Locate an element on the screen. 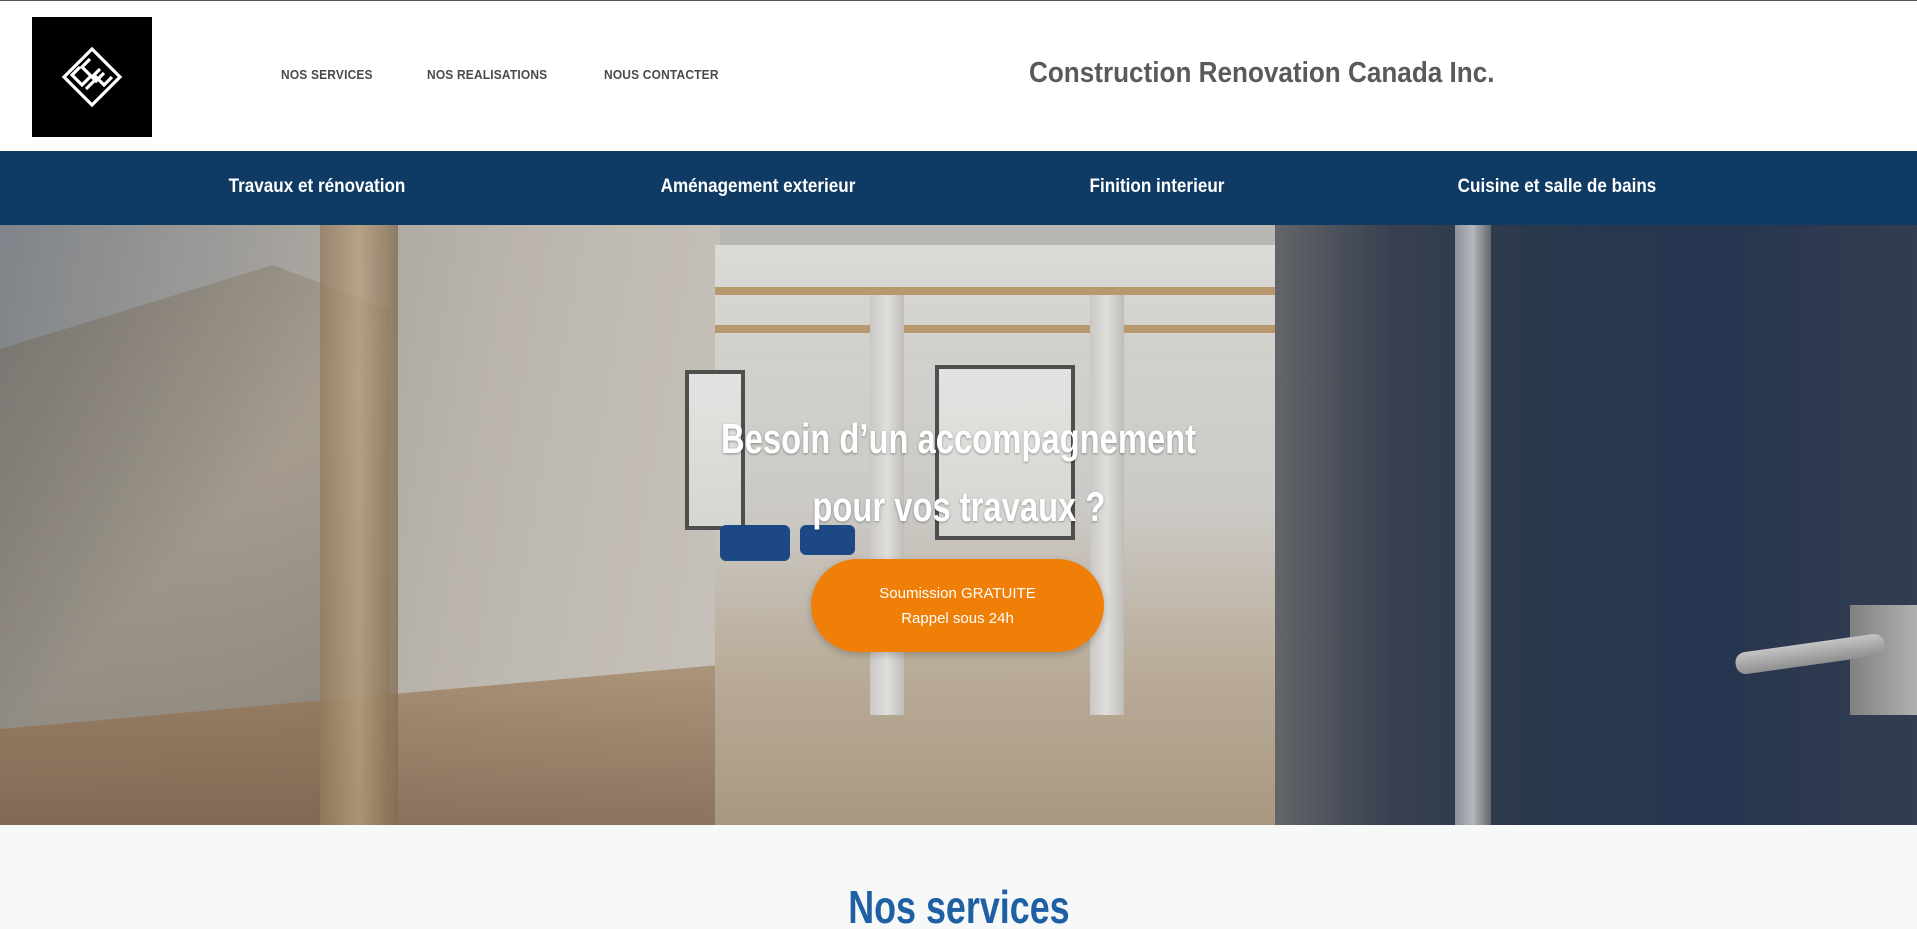 This screenshot has height=929, width=1917. services-title-text: Nos services is located at coordinates (958, 905).